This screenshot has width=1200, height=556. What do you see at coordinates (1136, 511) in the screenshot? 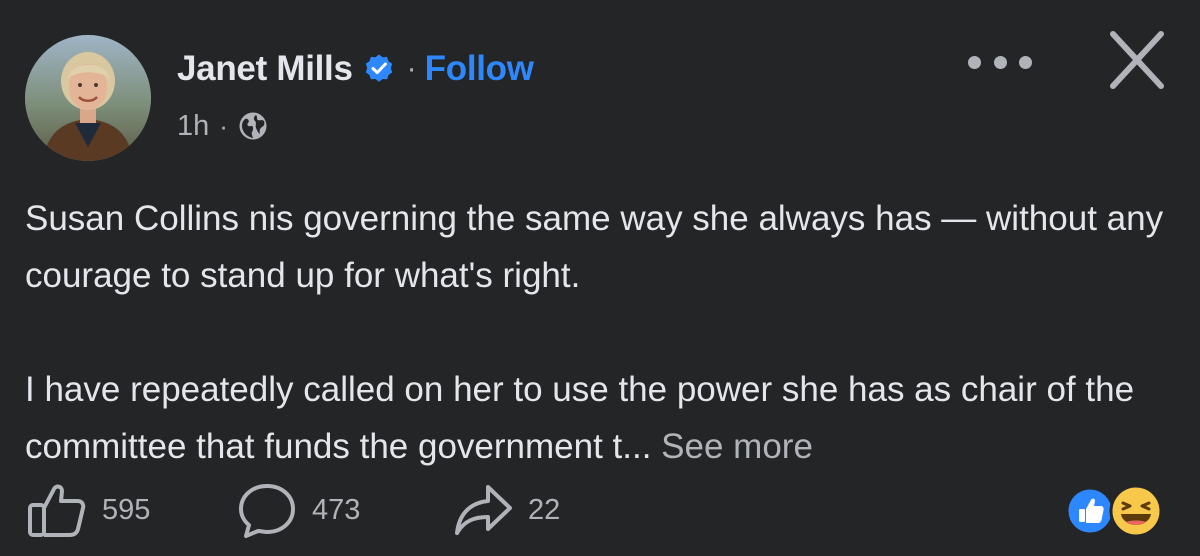
I see `haha-reaction-icon` at bounding box center [1136, 511].